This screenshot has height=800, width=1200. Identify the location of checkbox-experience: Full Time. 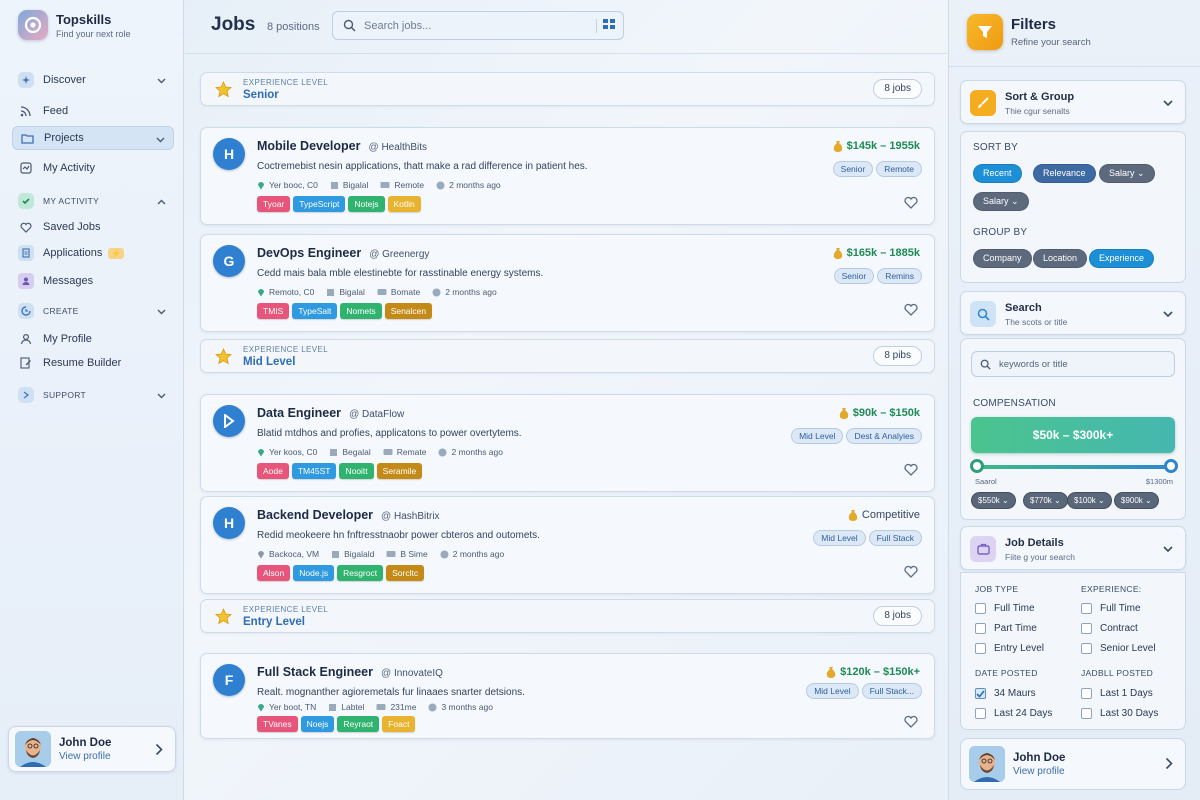
(1111, 608).